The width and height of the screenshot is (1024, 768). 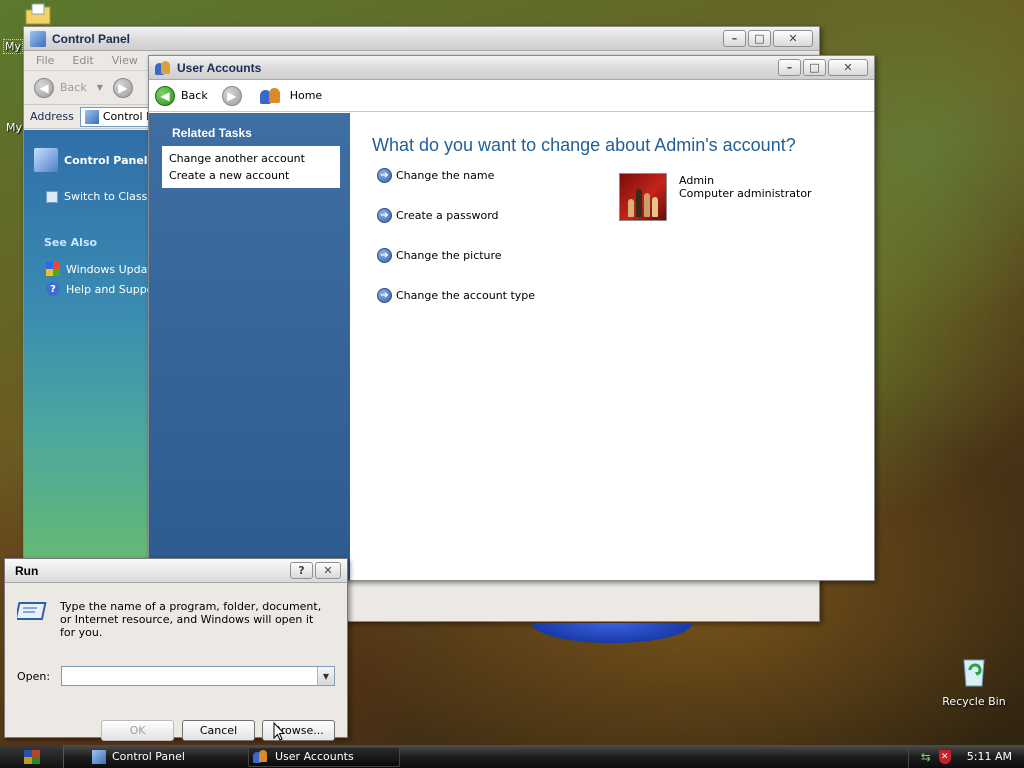 What do you see at coordinates (697, 180) in the screenshot?
I see `account-name: Admin` at bounding box center [697, 180].